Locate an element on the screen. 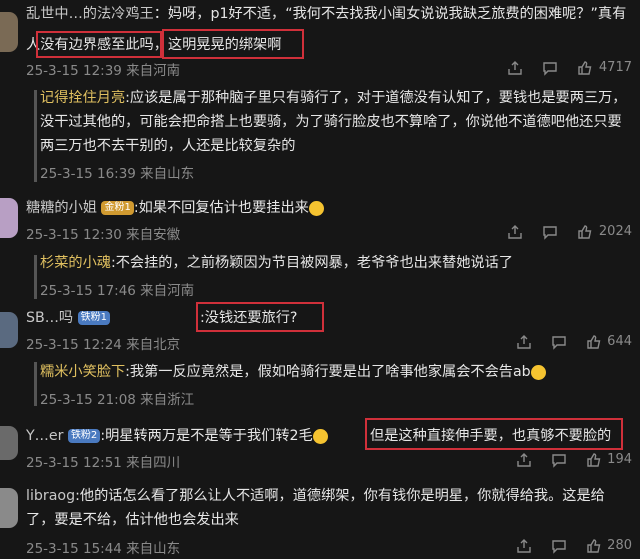  username: SB…吗 is located at coordinates (49, 318).